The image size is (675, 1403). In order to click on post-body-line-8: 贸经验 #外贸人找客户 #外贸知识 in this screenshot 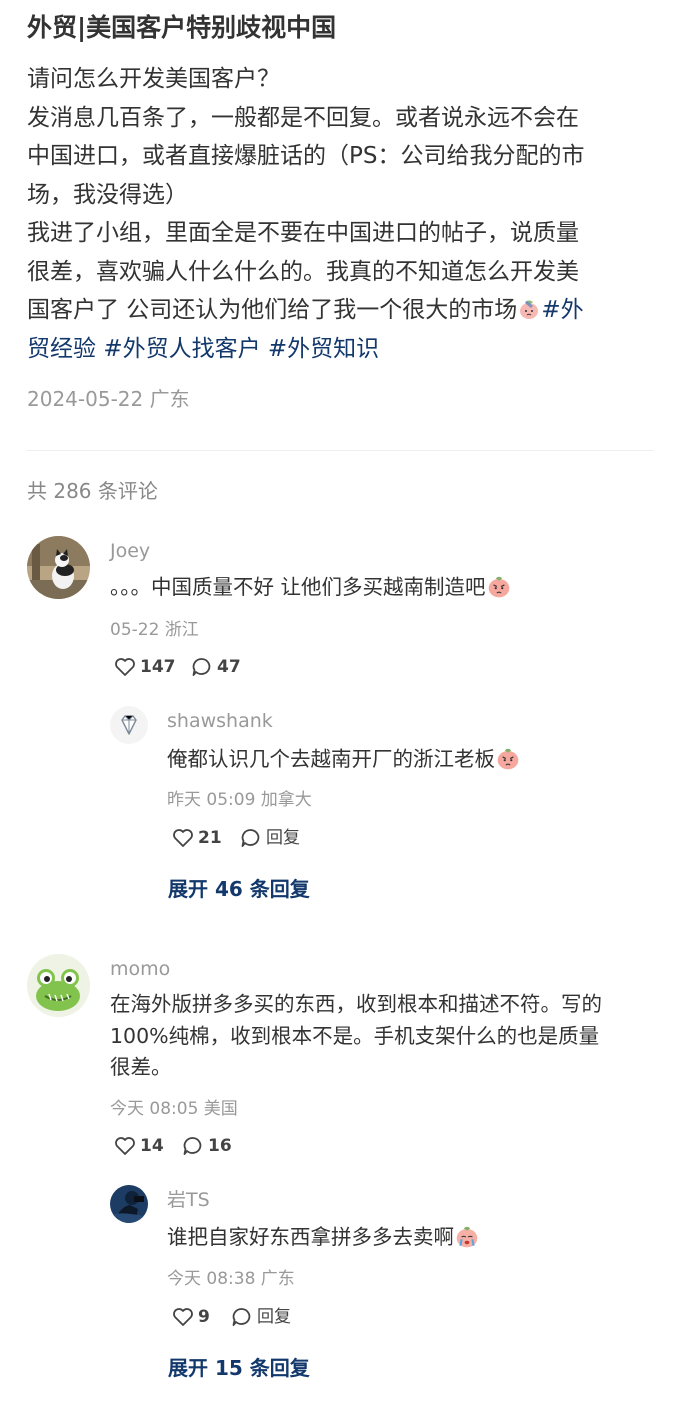, I will do `click(339, 349)`.